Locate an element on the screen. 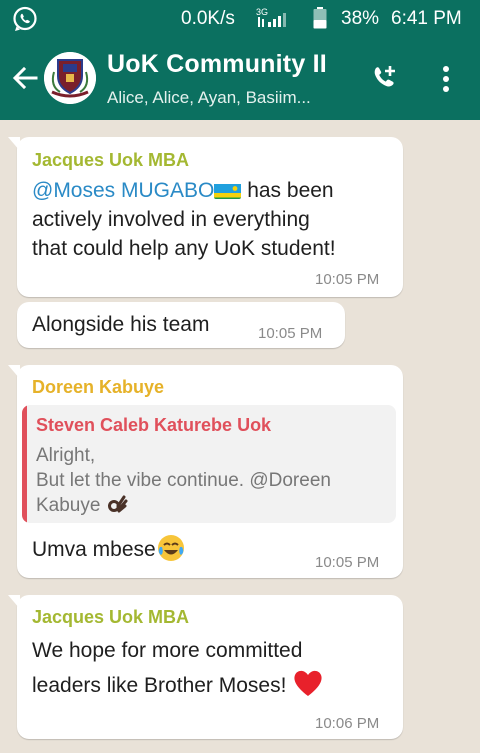  message-text-part: has been is located at coordinates (287, 190).